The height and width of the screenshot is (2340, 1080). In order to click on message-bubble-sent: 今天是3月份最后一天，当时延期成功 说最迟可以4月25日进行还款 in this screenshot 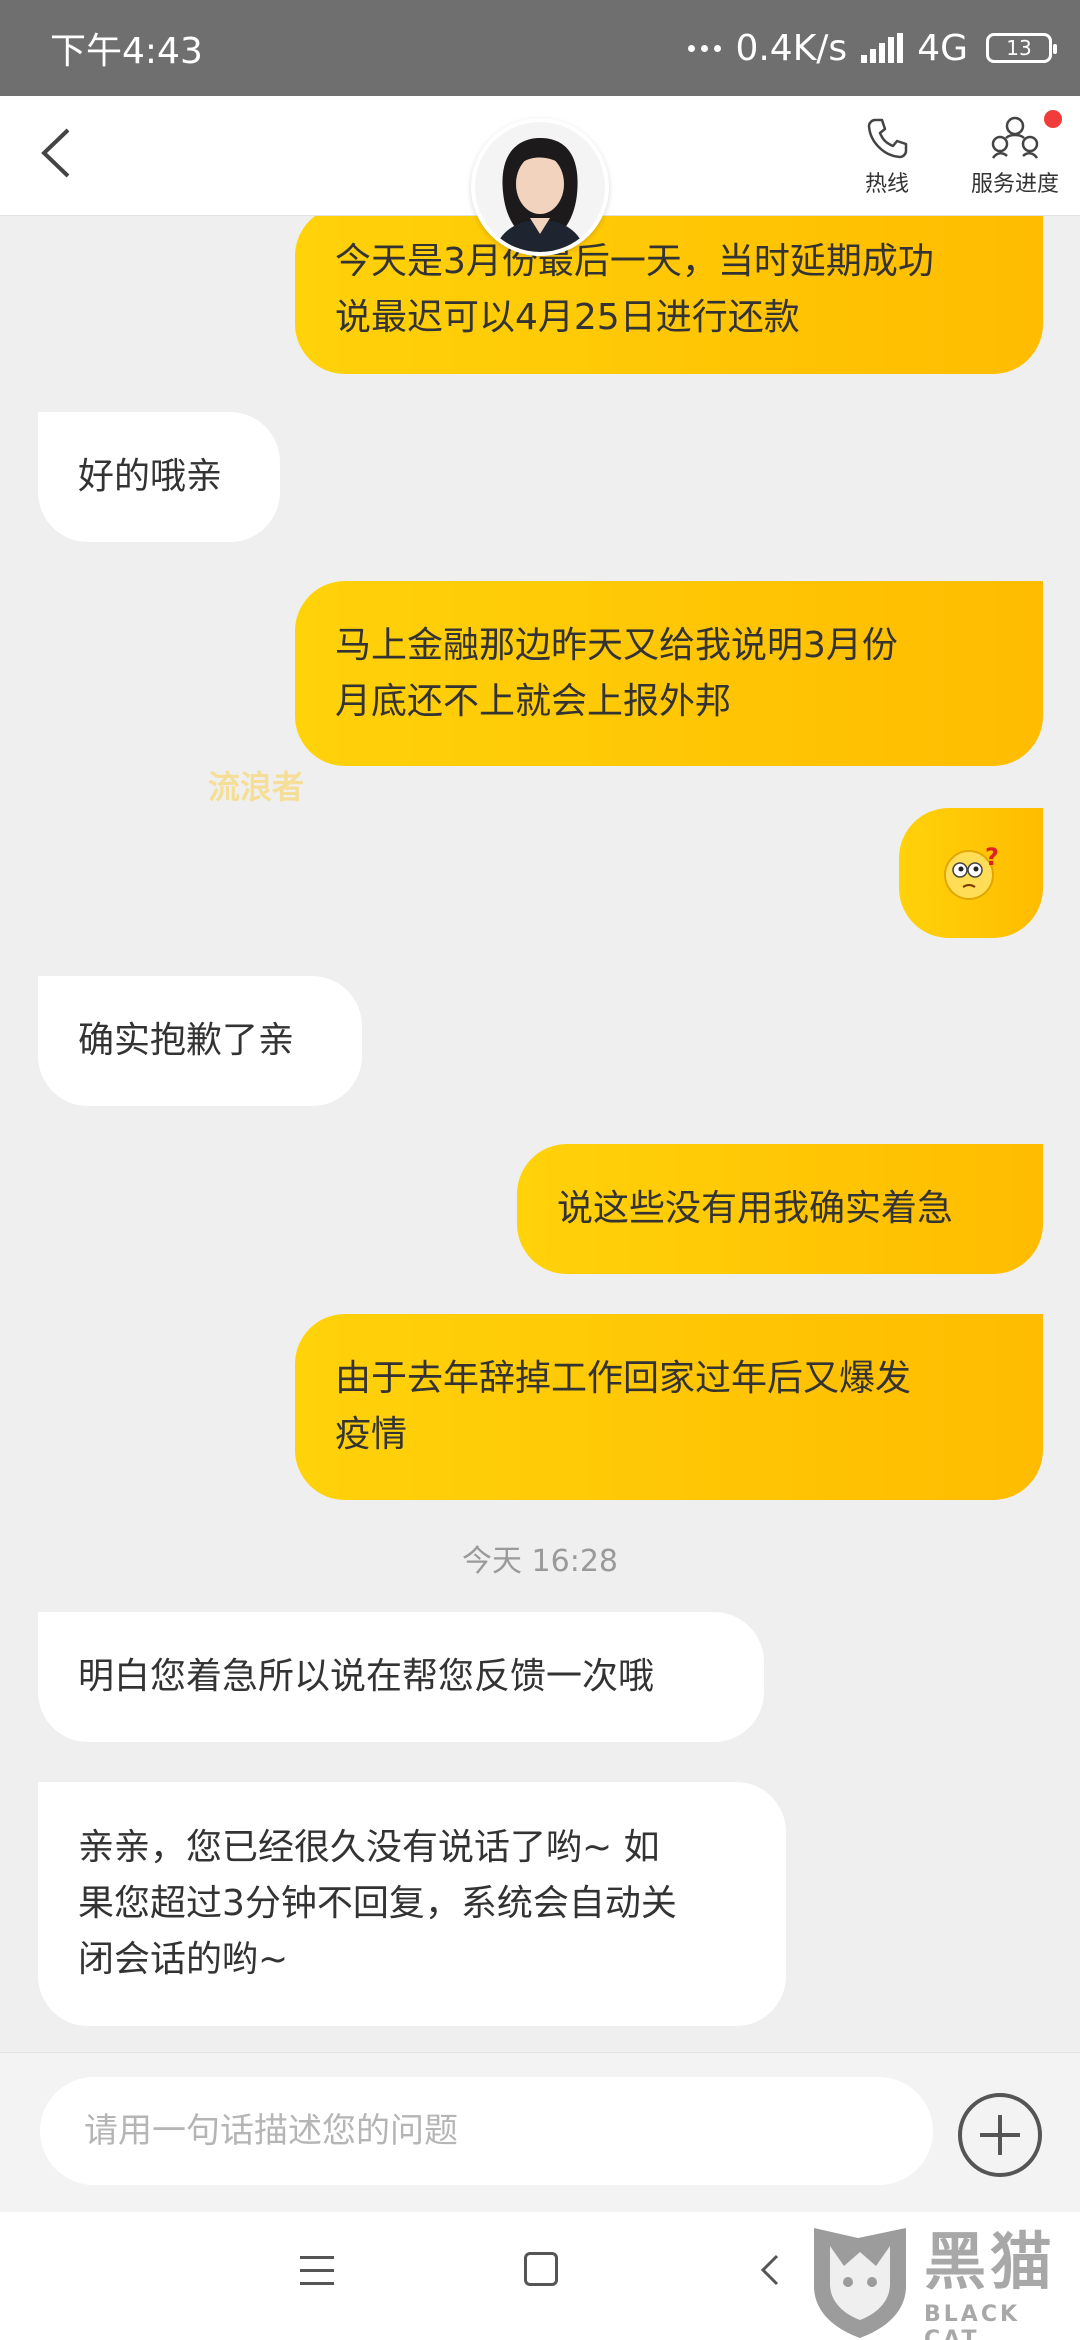, I will do `click(669, 295)`.